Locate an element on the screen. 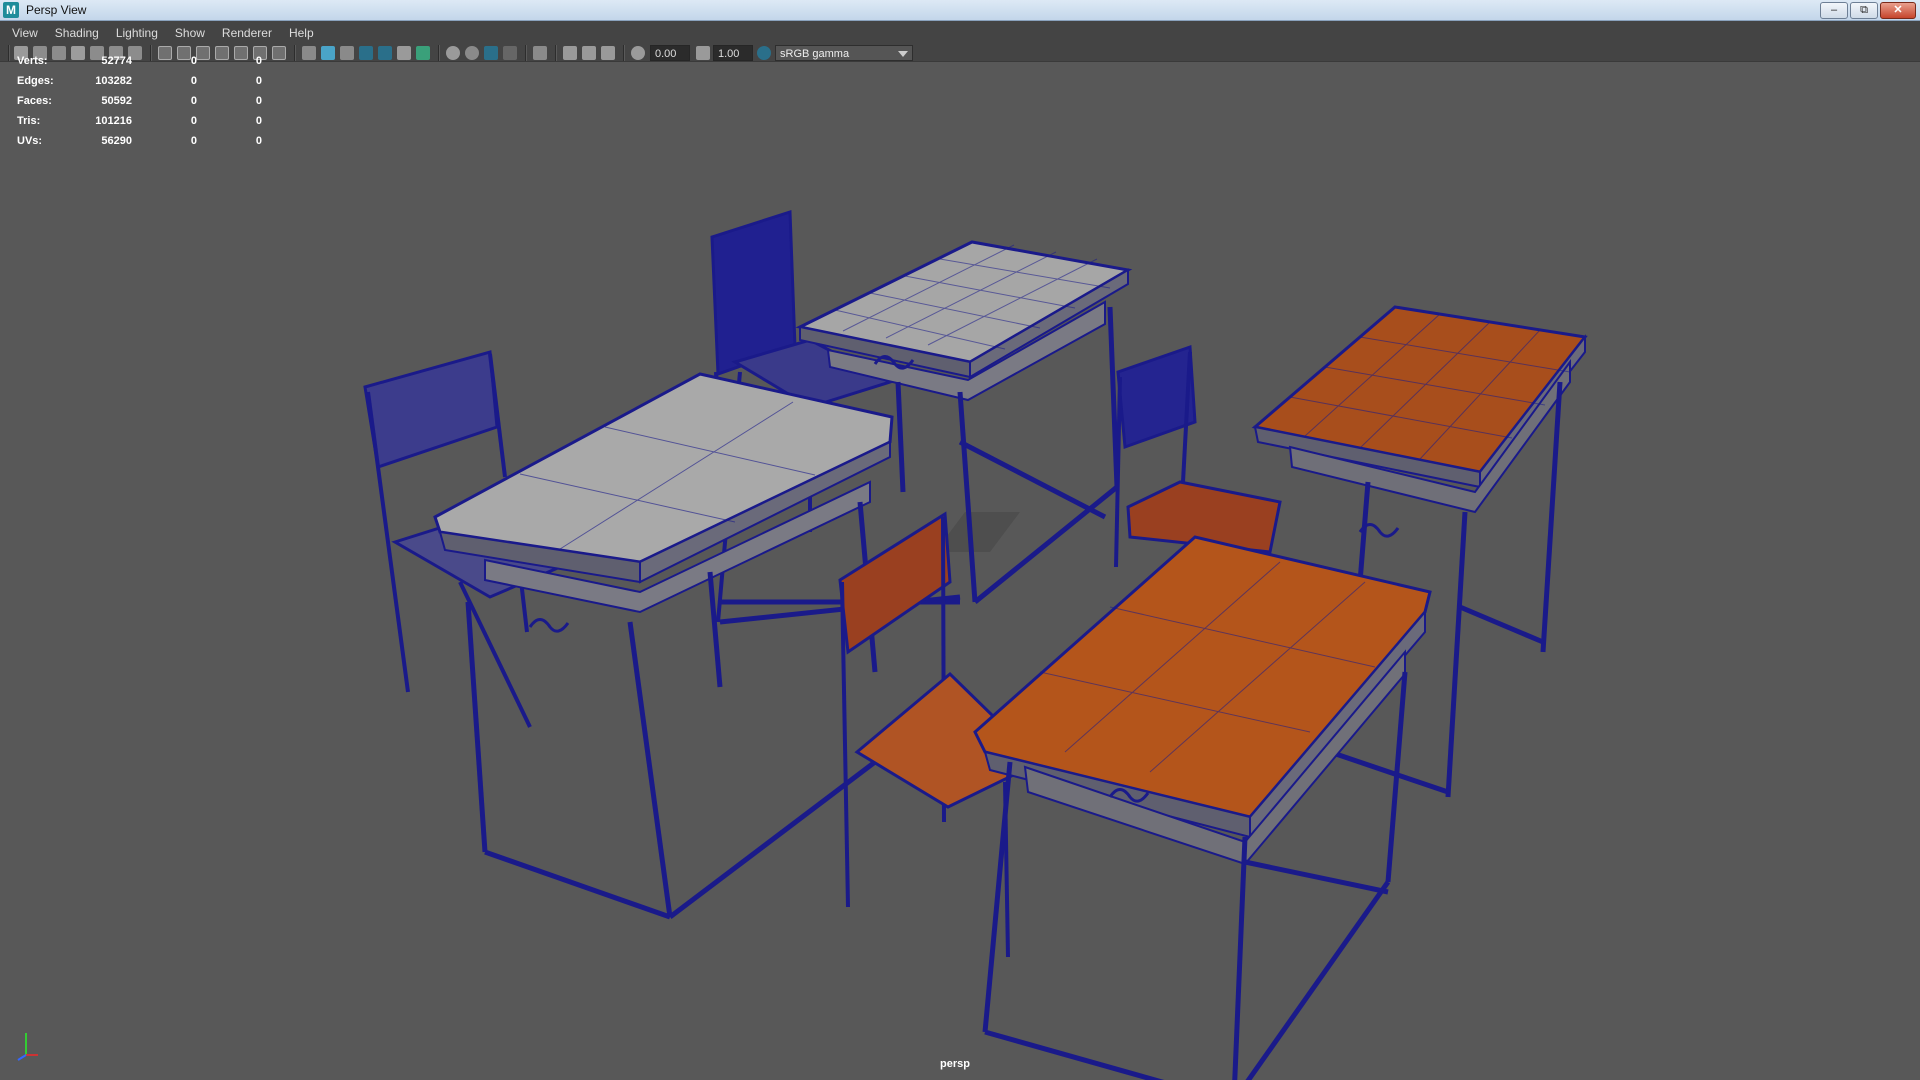 The height and width of the screenshot is (1080, 1920). hud-label: Verts: is located at coordinates (32, 61).